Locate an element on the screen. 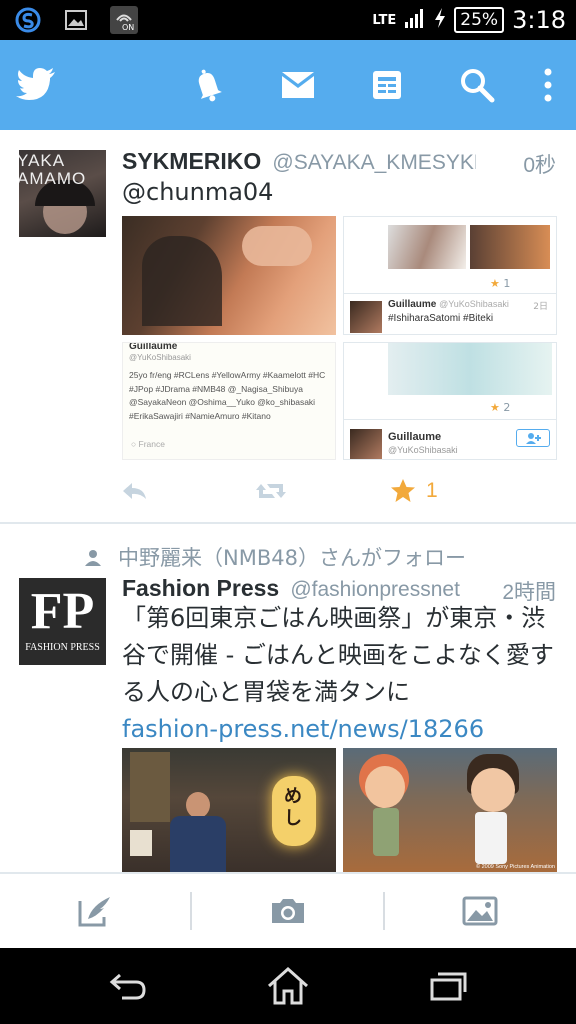  avatar-caption: FASHION PRESS is located at coordinates (62, 647).